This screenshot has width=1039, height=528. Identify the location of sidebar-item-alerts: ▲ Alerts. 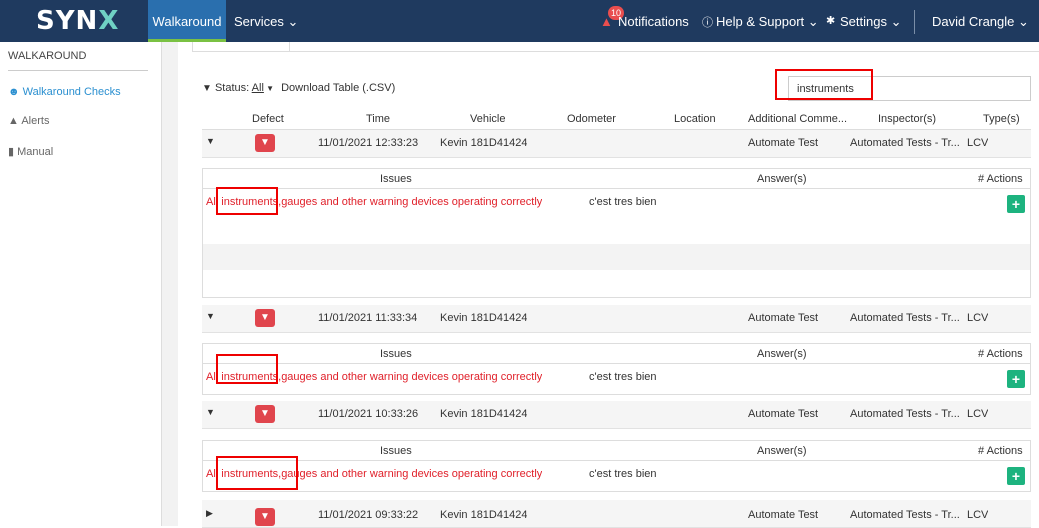
(28, 121).